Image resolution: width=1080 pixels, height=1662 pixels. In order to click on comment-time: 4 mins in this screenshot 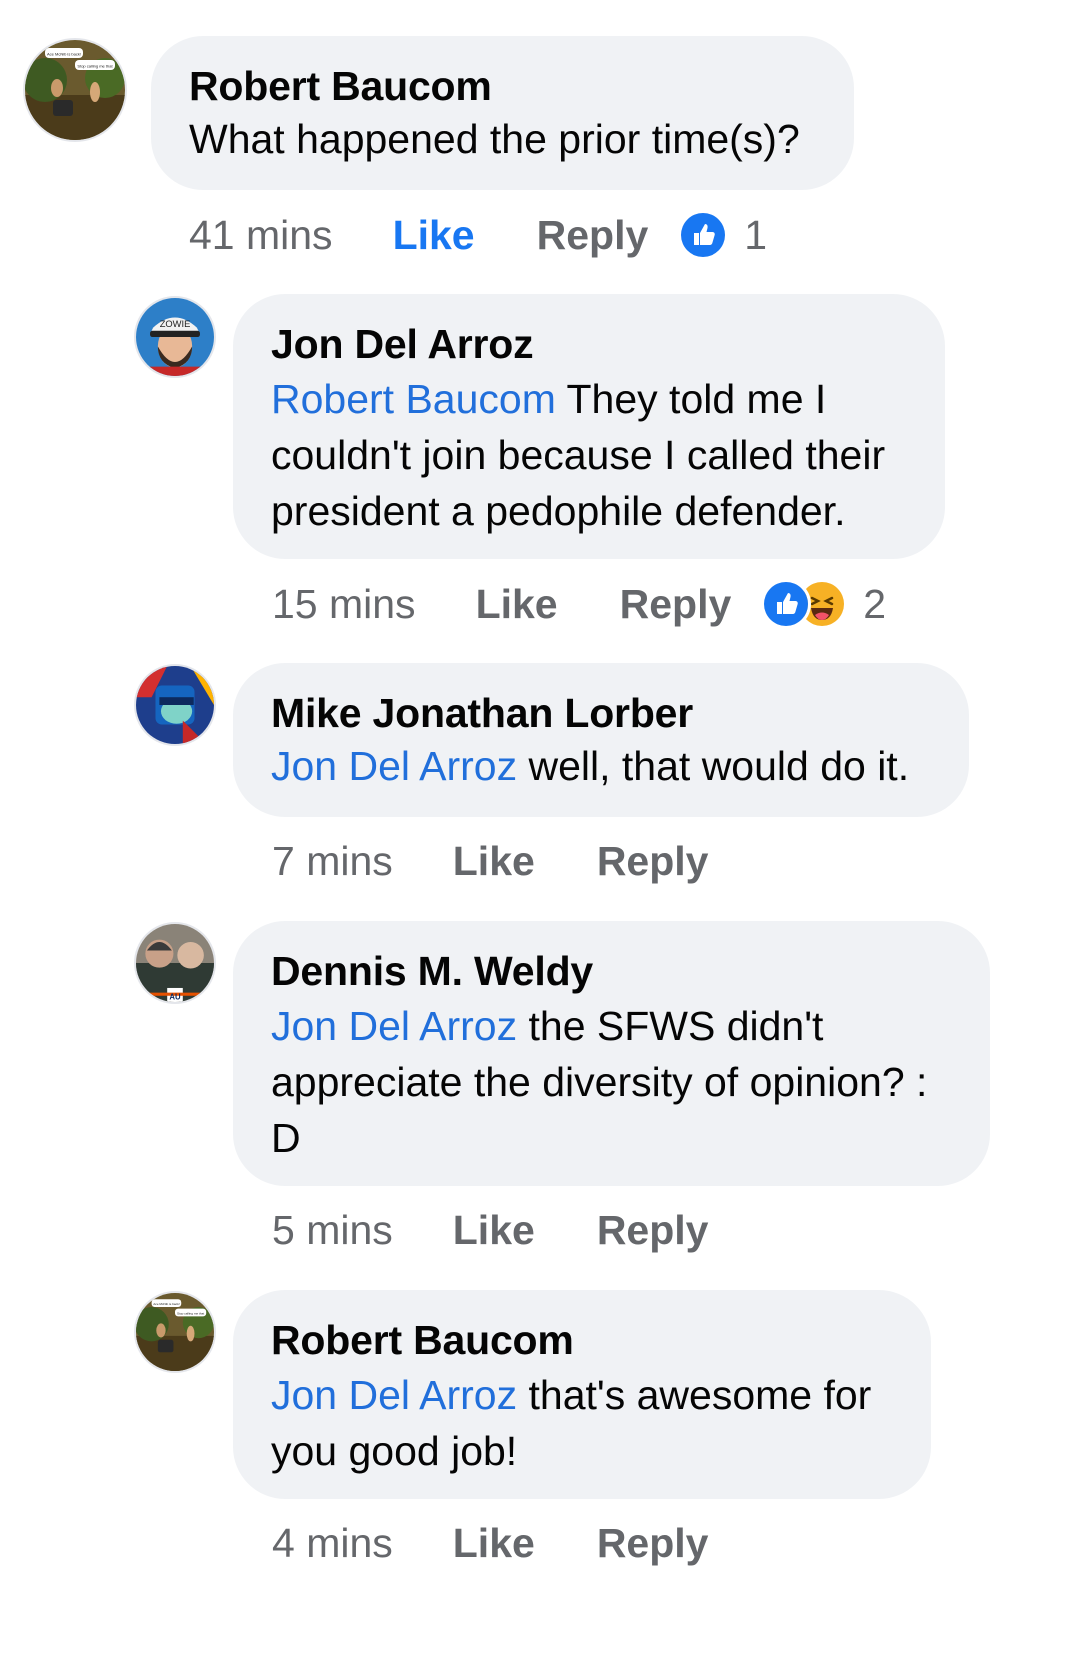, I will do `click(332, 1543)`.